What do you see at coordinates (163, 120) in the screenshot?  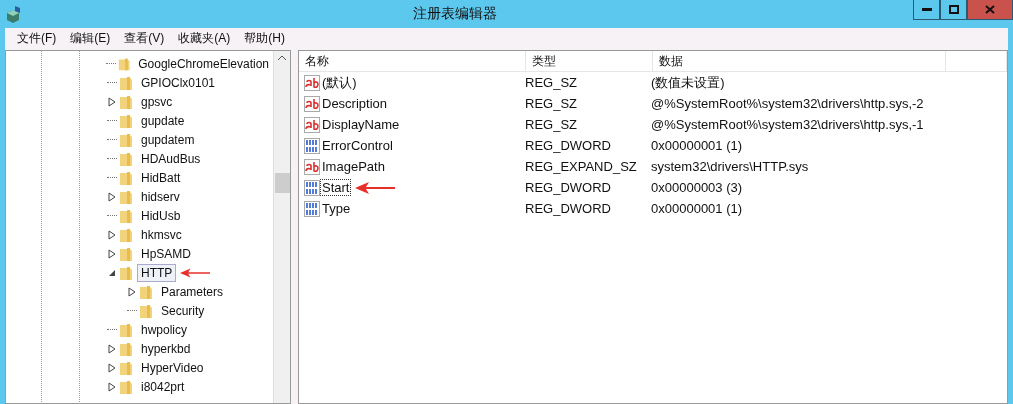 I see `tree-item: gupdate` at bounding box center [163, 120].